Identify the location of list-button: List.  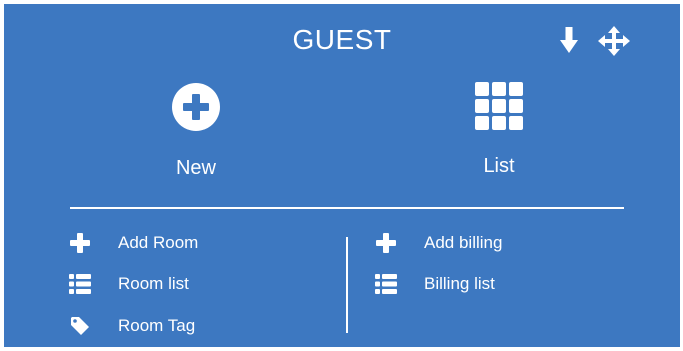
(499, 132).